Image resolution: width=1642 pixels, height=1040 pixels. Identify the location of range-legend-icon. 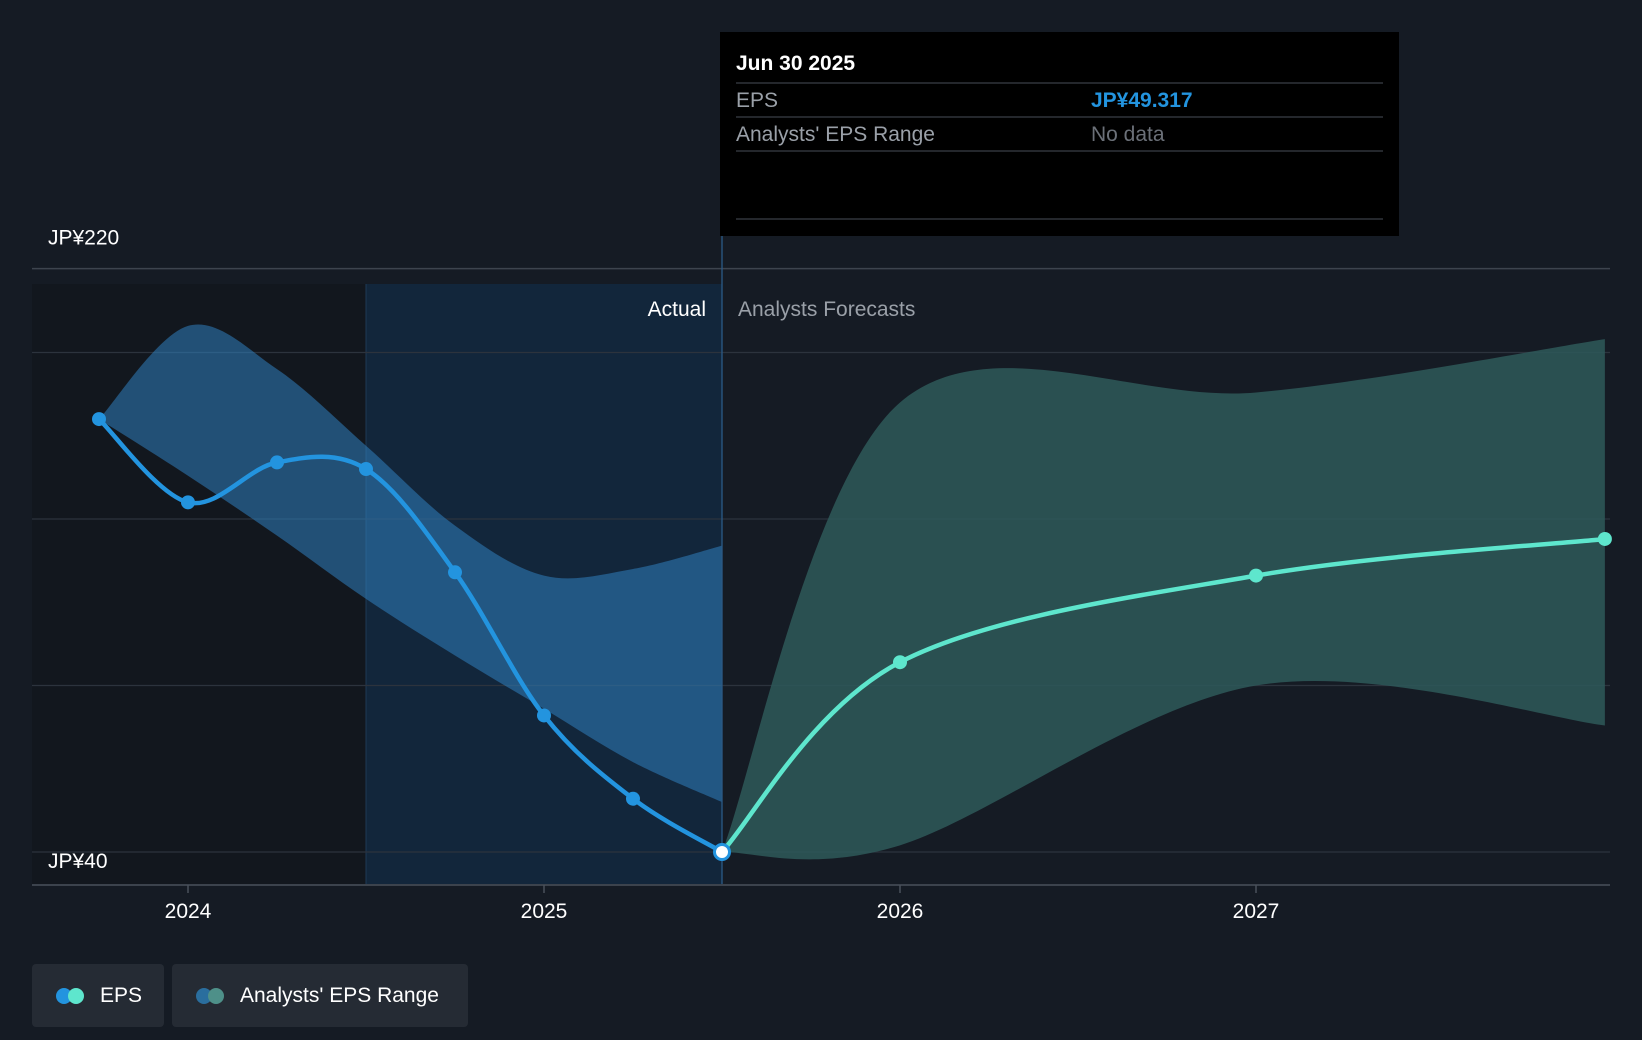
(213, 996).